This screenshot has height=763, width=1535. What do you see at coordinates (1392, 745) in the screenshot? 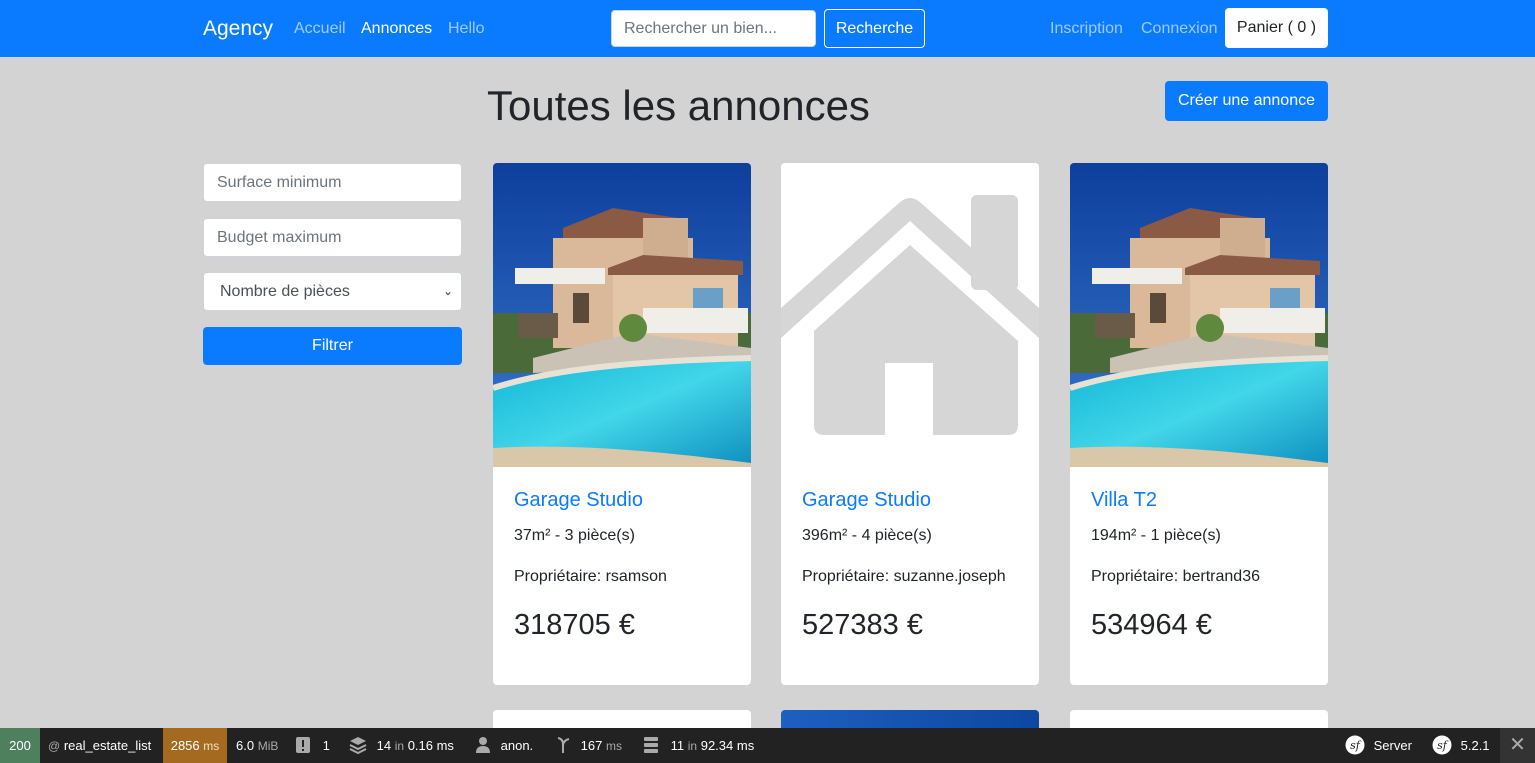
I see `server-label: Server` at bounding box center [1392, 745].